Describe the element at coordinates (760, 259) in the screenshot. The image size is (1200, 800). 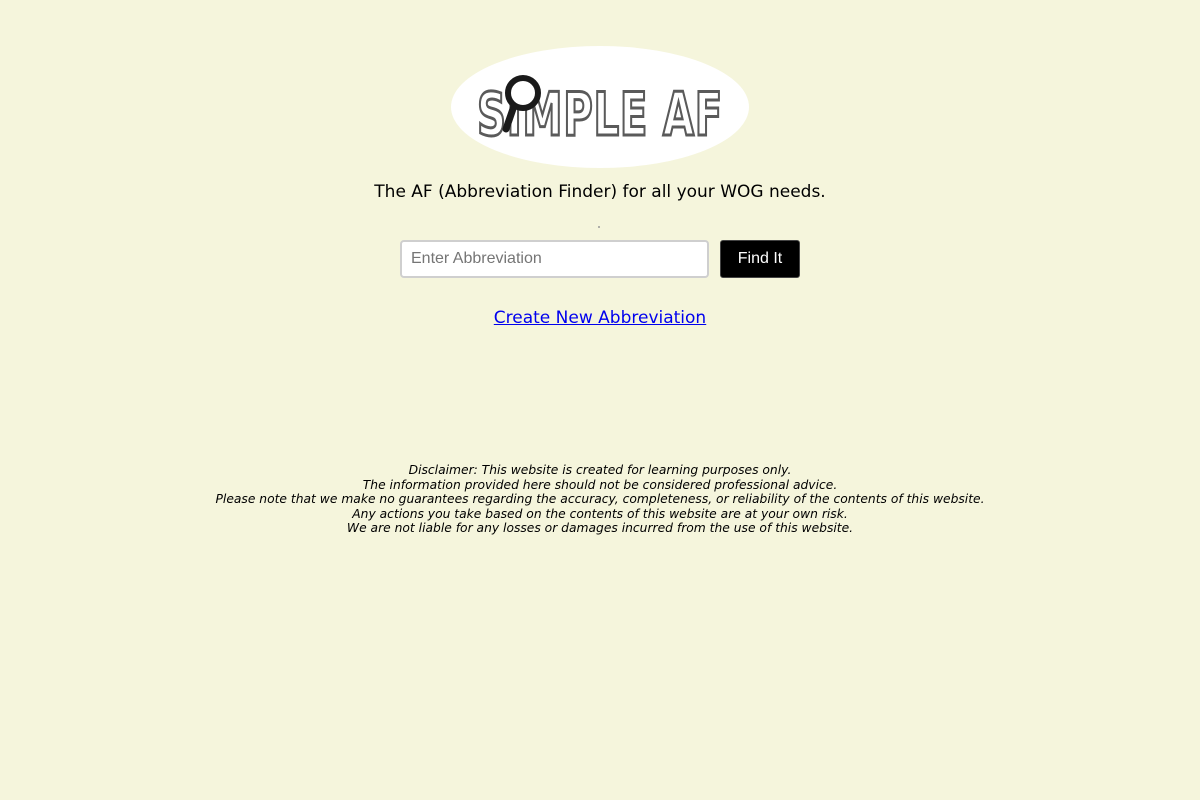
I see `find-it-button: Find It` at that location.